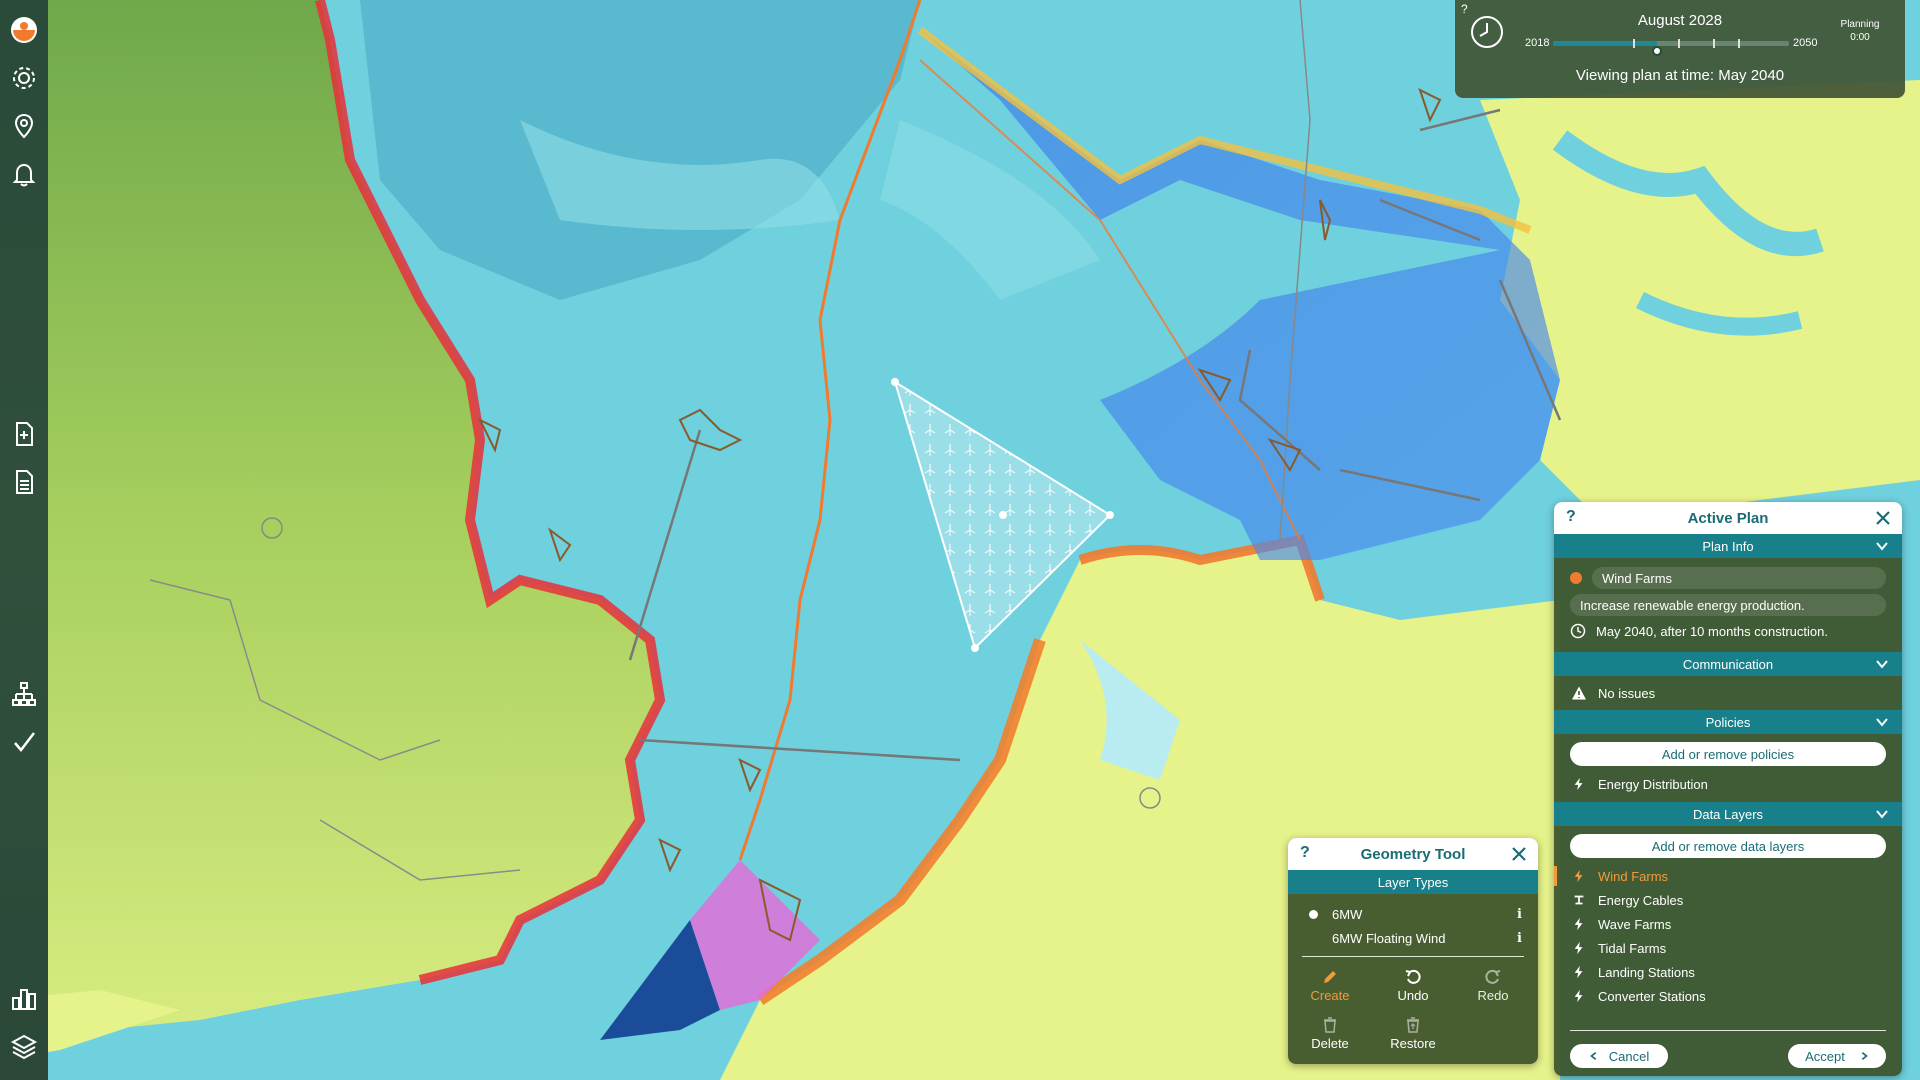 The image size is (1920, 1080). I want to click on left-sidebar, so click(24, 540).